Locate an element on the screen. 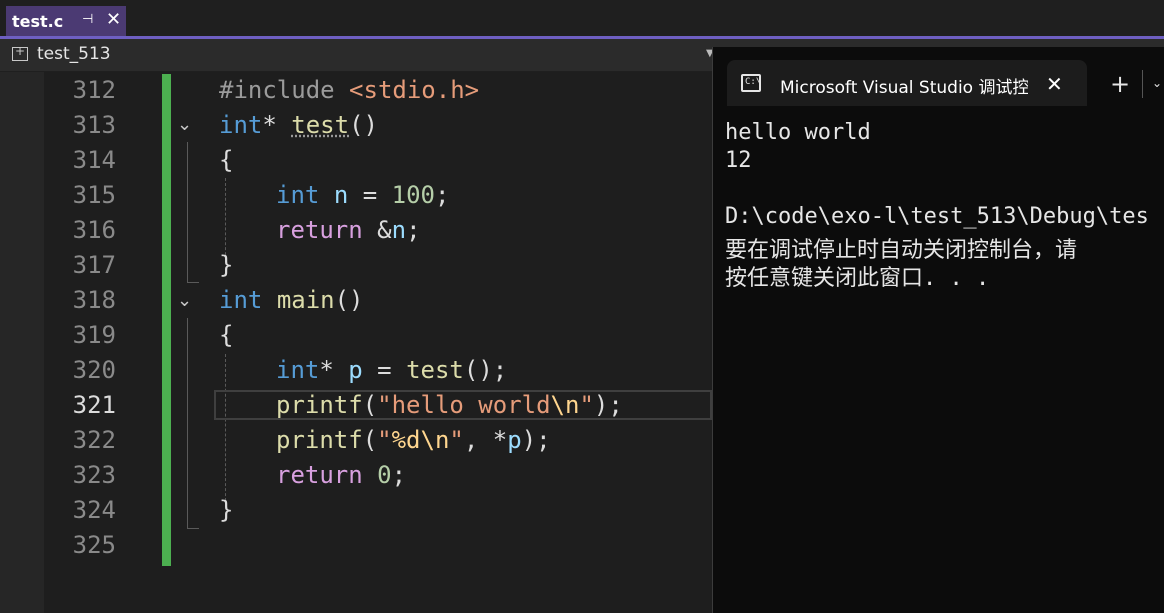 The height and width of the screenshot is (613, 1164). code-line-313: int* test() is located at coordinates (298, 125).